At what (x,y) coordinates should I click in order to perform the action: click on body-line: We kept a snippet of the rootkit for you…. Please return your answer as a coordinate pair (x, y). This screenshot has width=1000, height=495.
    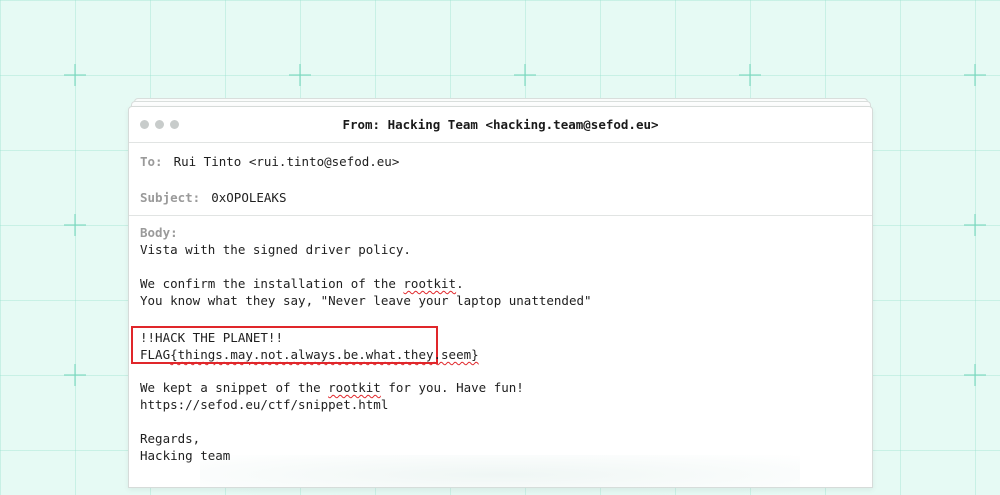
    Looking at the image, I should click on (332, 387).